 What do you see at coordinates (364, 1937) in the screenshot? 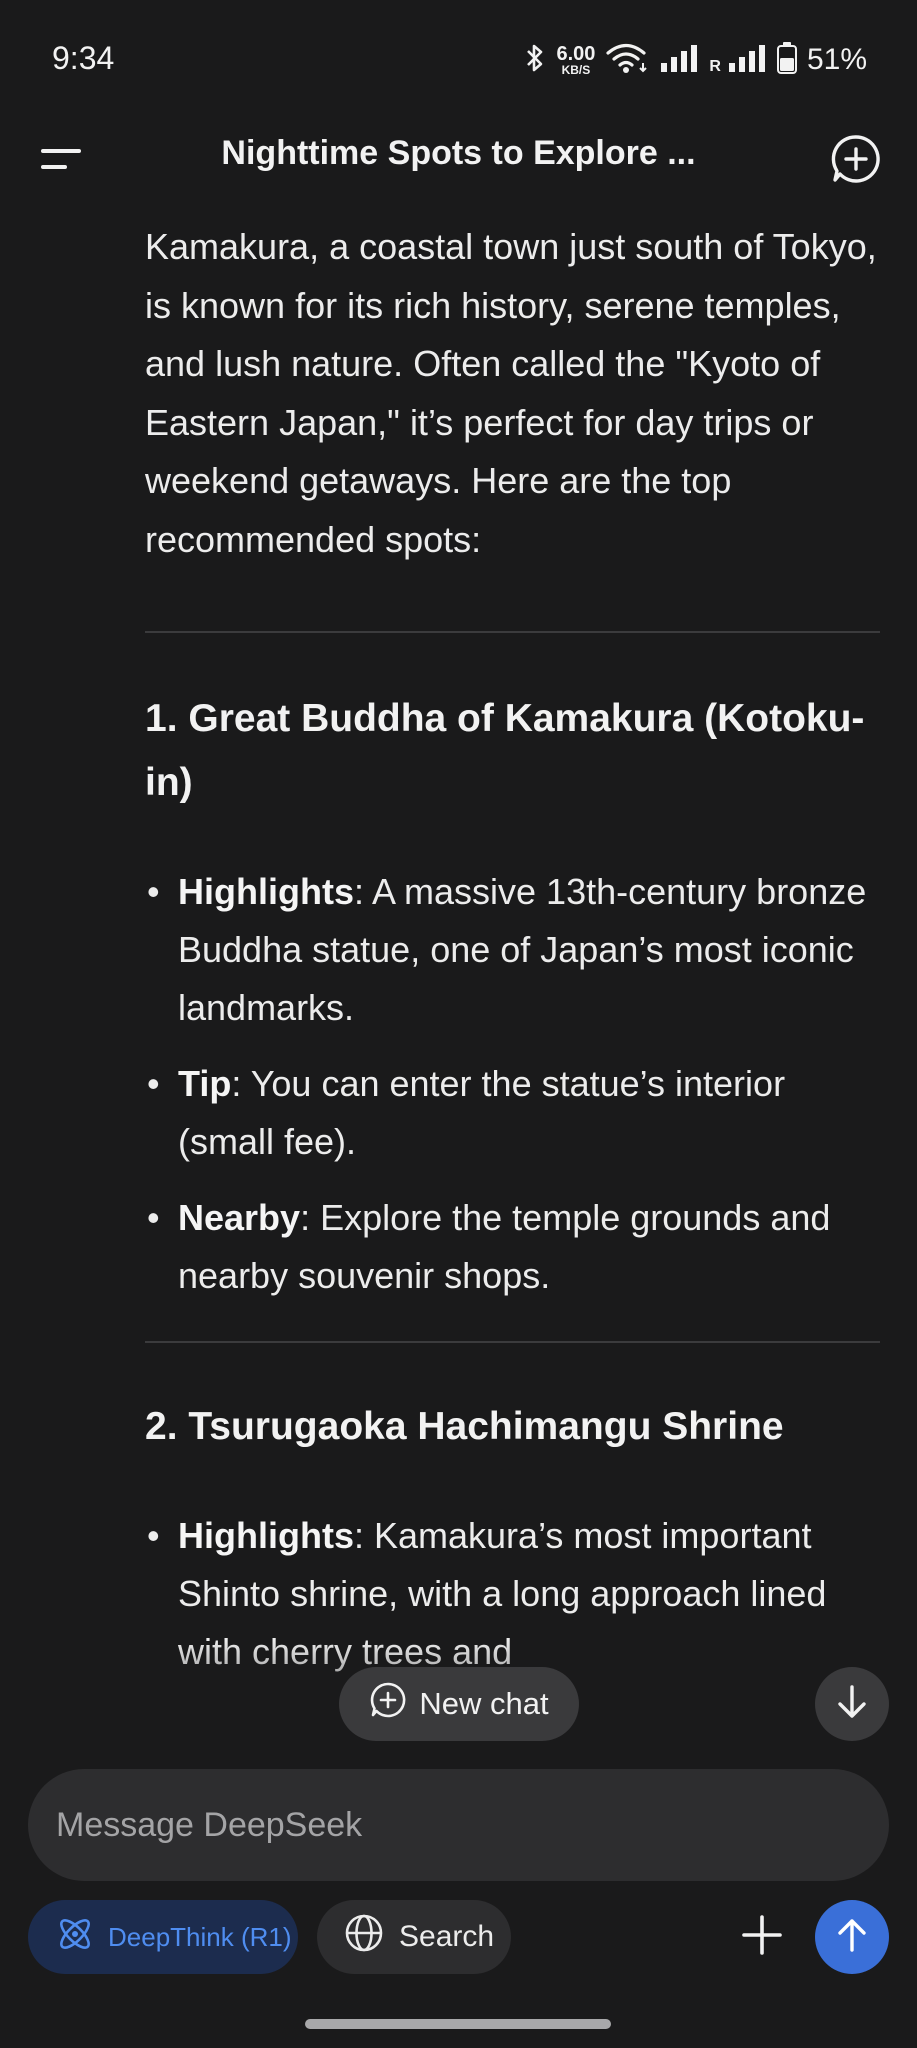
I see `globe-icon` at bounding box center [364, 1937].